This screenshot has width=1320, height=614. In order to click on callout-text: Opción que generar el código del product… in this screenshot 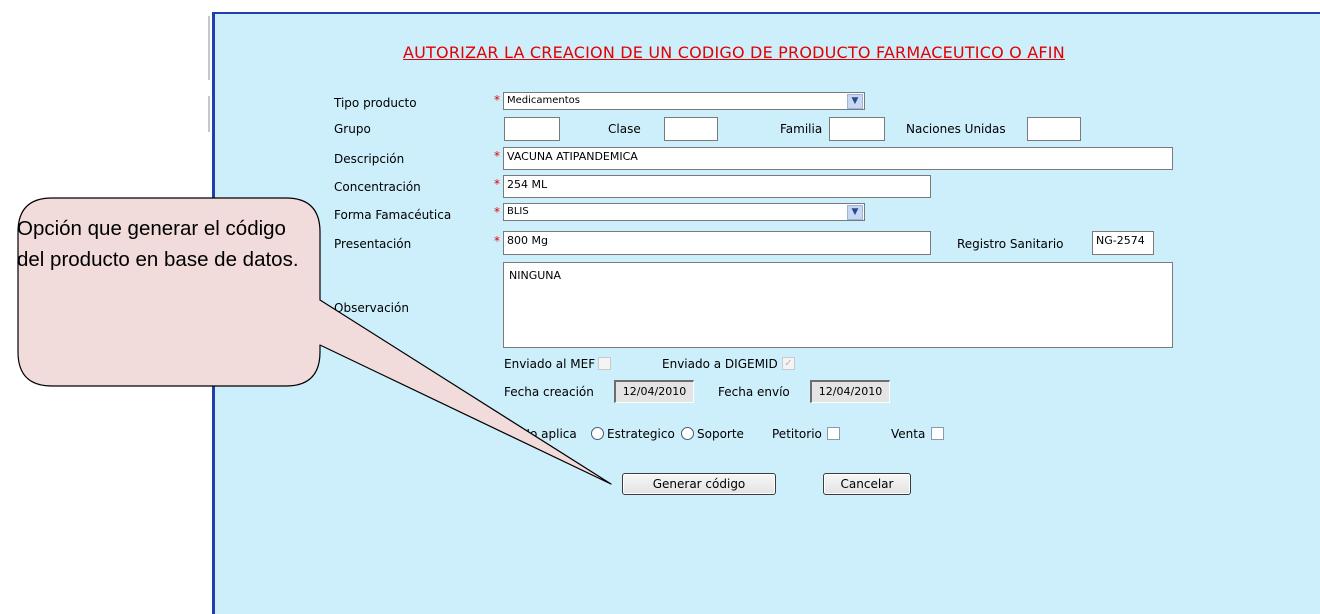, I will do `click(158, 244)`.